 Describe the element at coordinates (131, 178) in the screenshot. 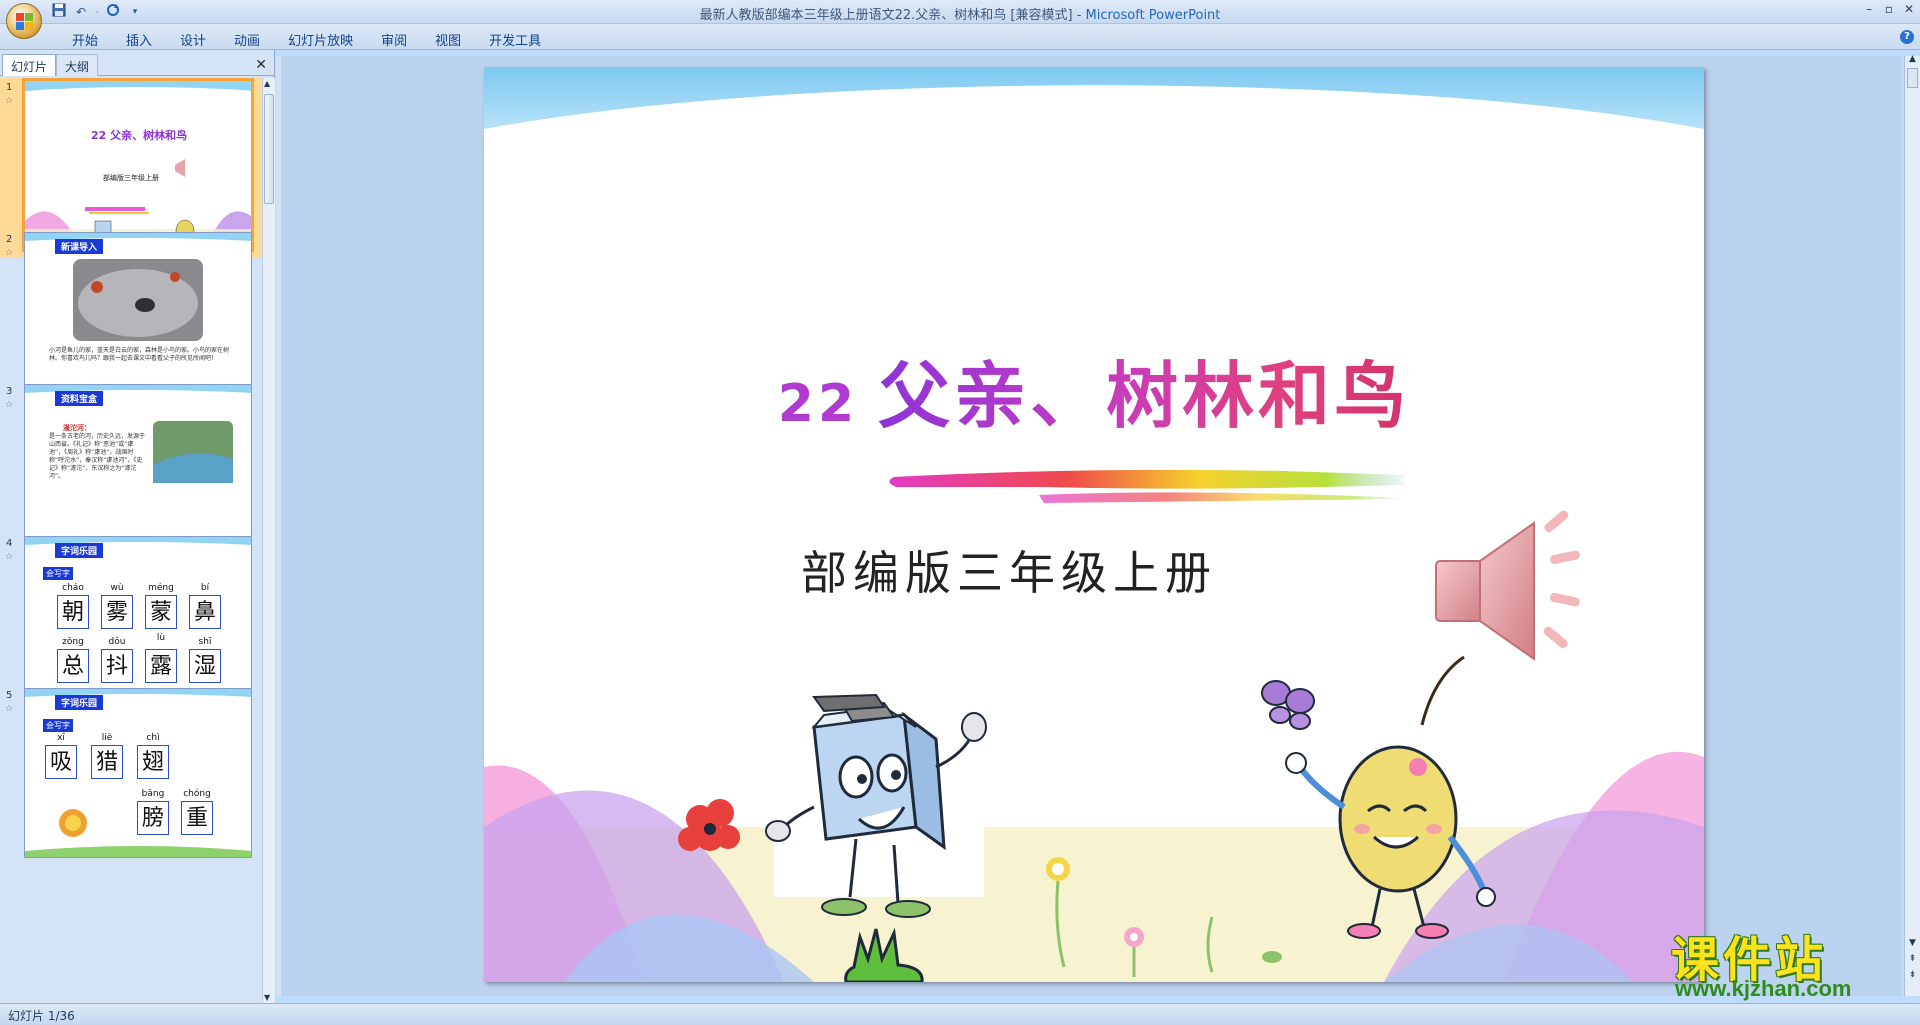

I see `thumbnail-subtitle: 部编版三年级上册` at that location.